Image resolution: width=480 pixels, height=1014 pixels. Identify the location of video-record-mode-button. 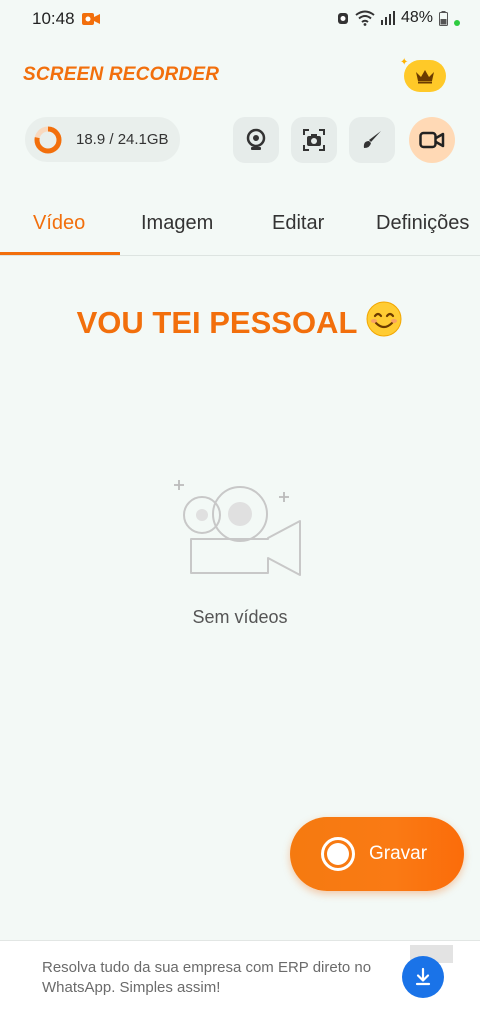
(432, 140).